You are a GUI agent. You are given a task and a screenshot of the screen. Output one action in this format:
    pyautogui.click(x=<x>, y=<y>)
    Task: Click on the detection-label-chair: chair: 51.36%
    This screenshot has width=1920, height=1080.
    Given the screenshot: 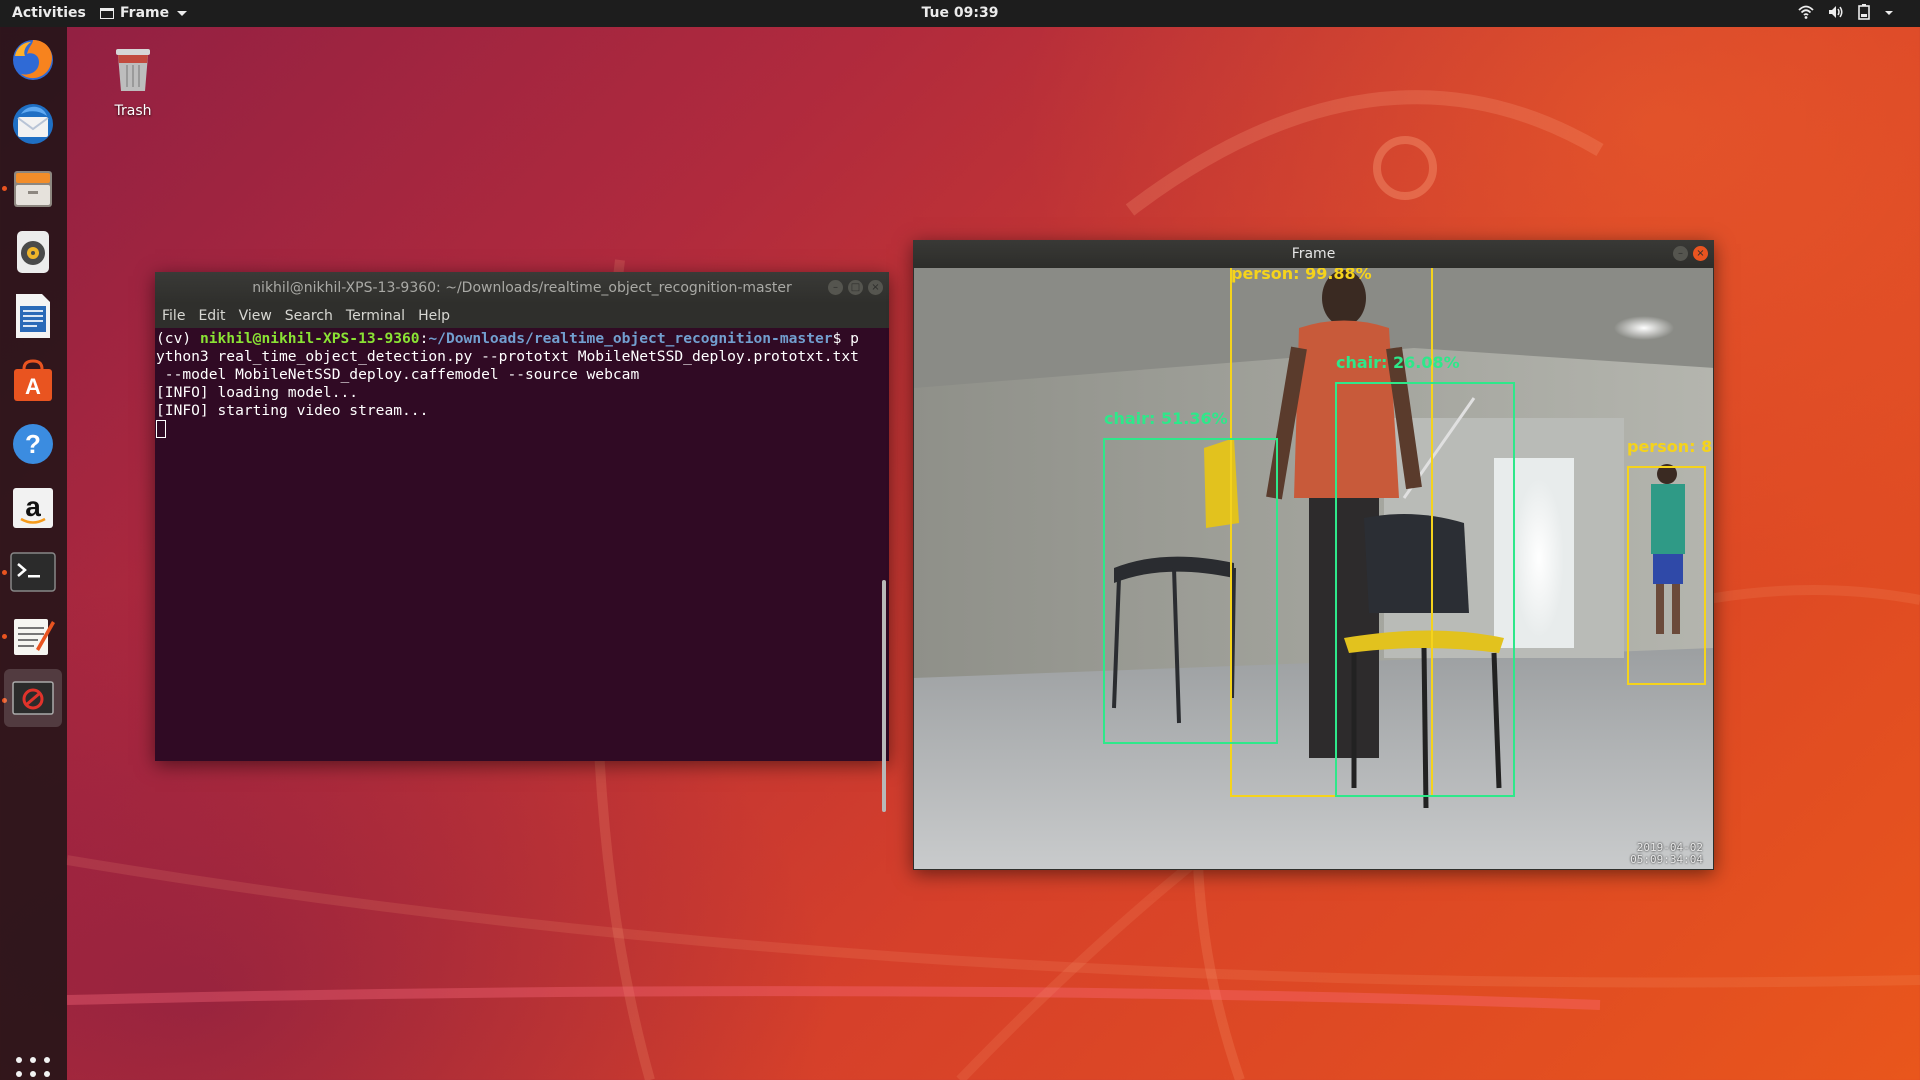 What is the action you would take?
    pyautogui.click(x=1166, y=418)
    